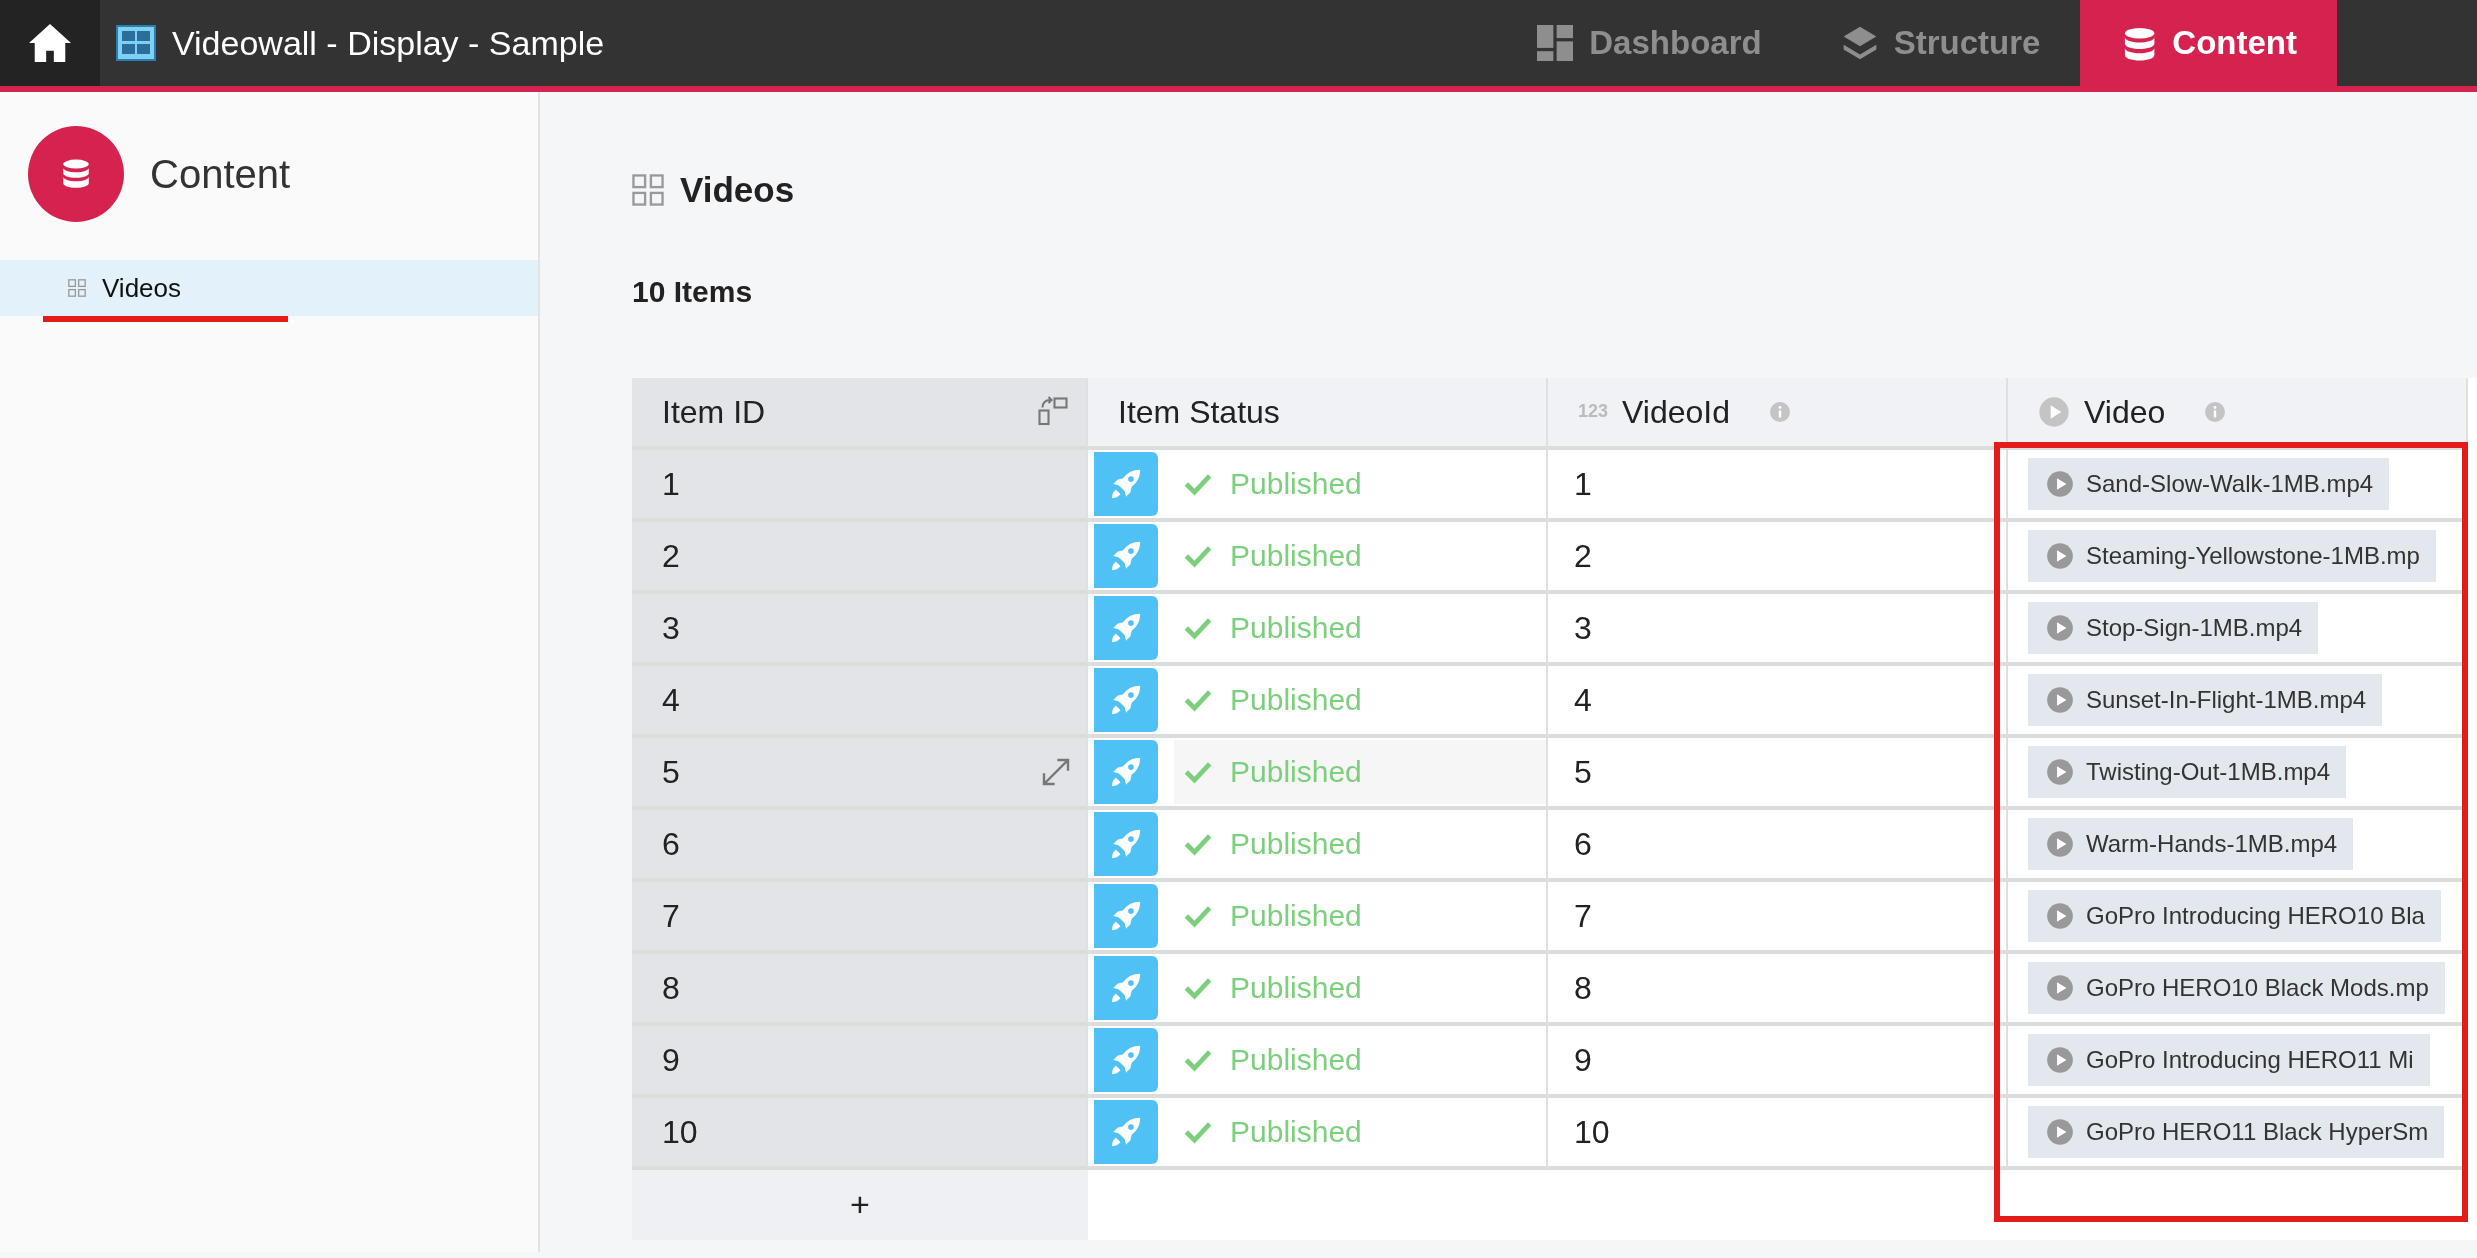 The height and width of the screenshot is (1258, 2477). What do you see at coordinates (1583, 772) in the screenshot?
I see `table-cell-text: 5` at bounding box center [1583, 772].